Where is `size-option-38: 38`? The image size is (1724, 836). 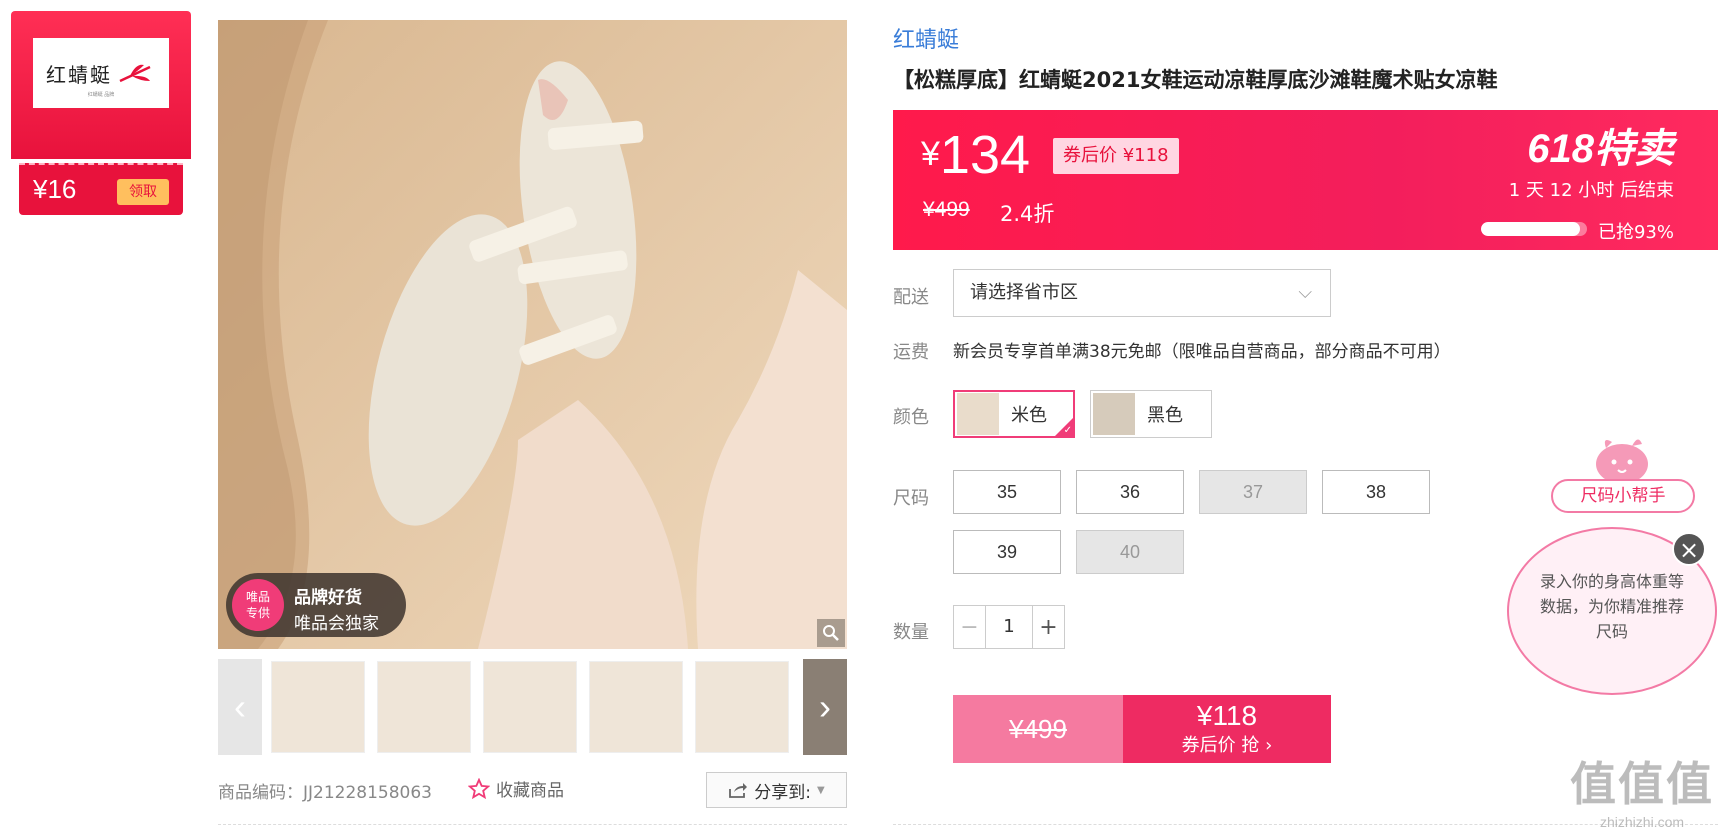
size-option-38: 38 is located at coordinates (1376, 492).